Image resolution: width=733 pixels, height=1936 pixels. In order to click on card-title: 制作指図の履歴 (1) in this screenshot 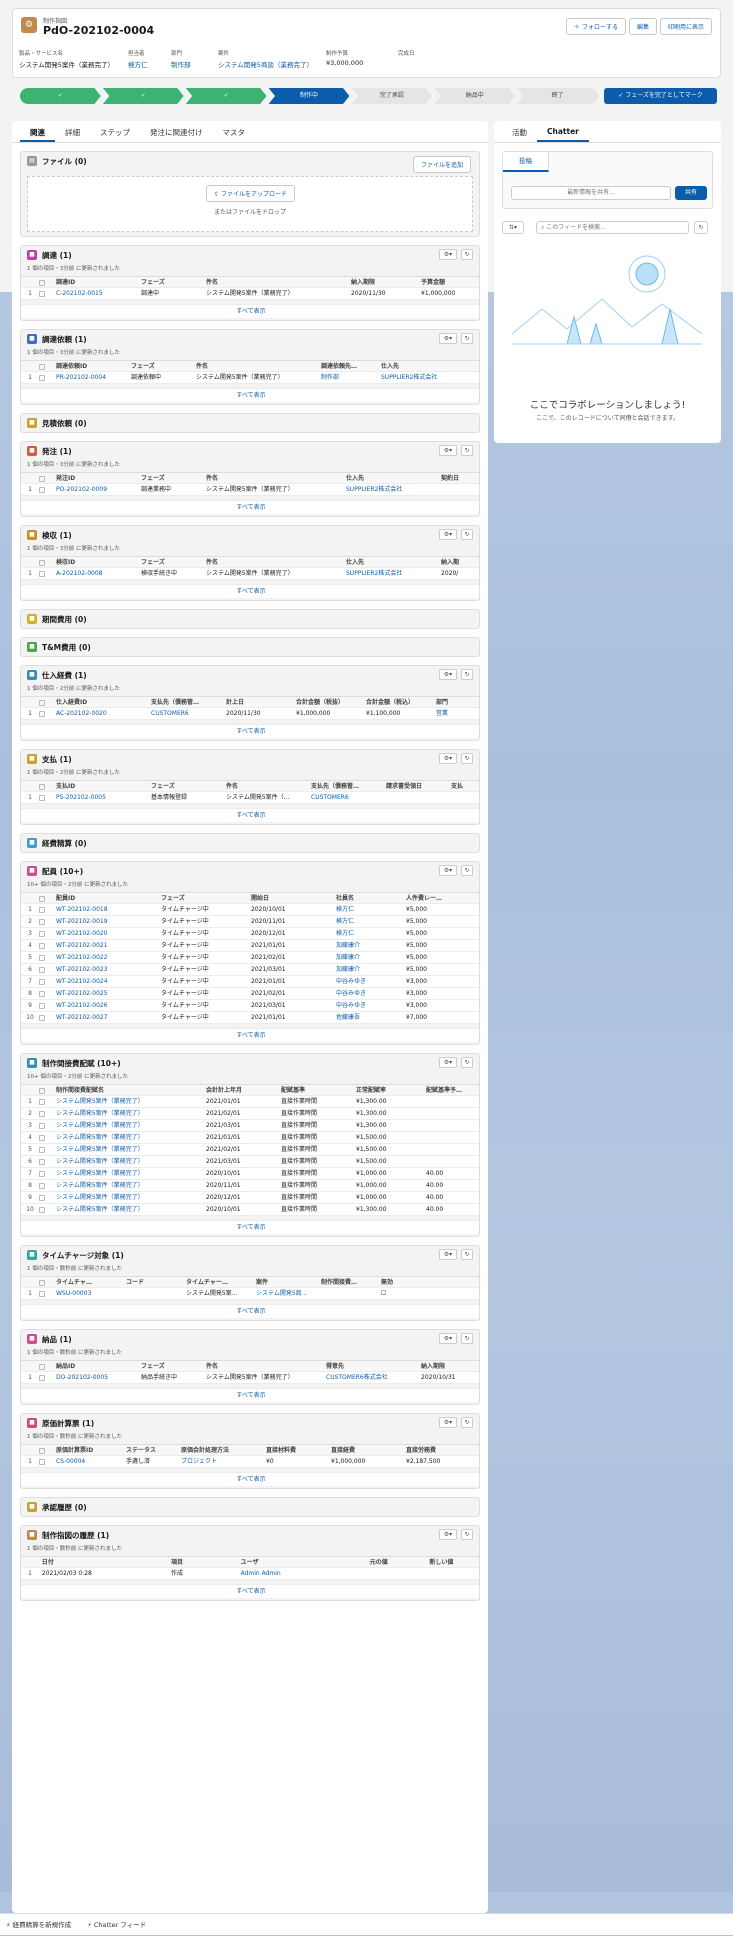, I will do `click(75, 1535)`.